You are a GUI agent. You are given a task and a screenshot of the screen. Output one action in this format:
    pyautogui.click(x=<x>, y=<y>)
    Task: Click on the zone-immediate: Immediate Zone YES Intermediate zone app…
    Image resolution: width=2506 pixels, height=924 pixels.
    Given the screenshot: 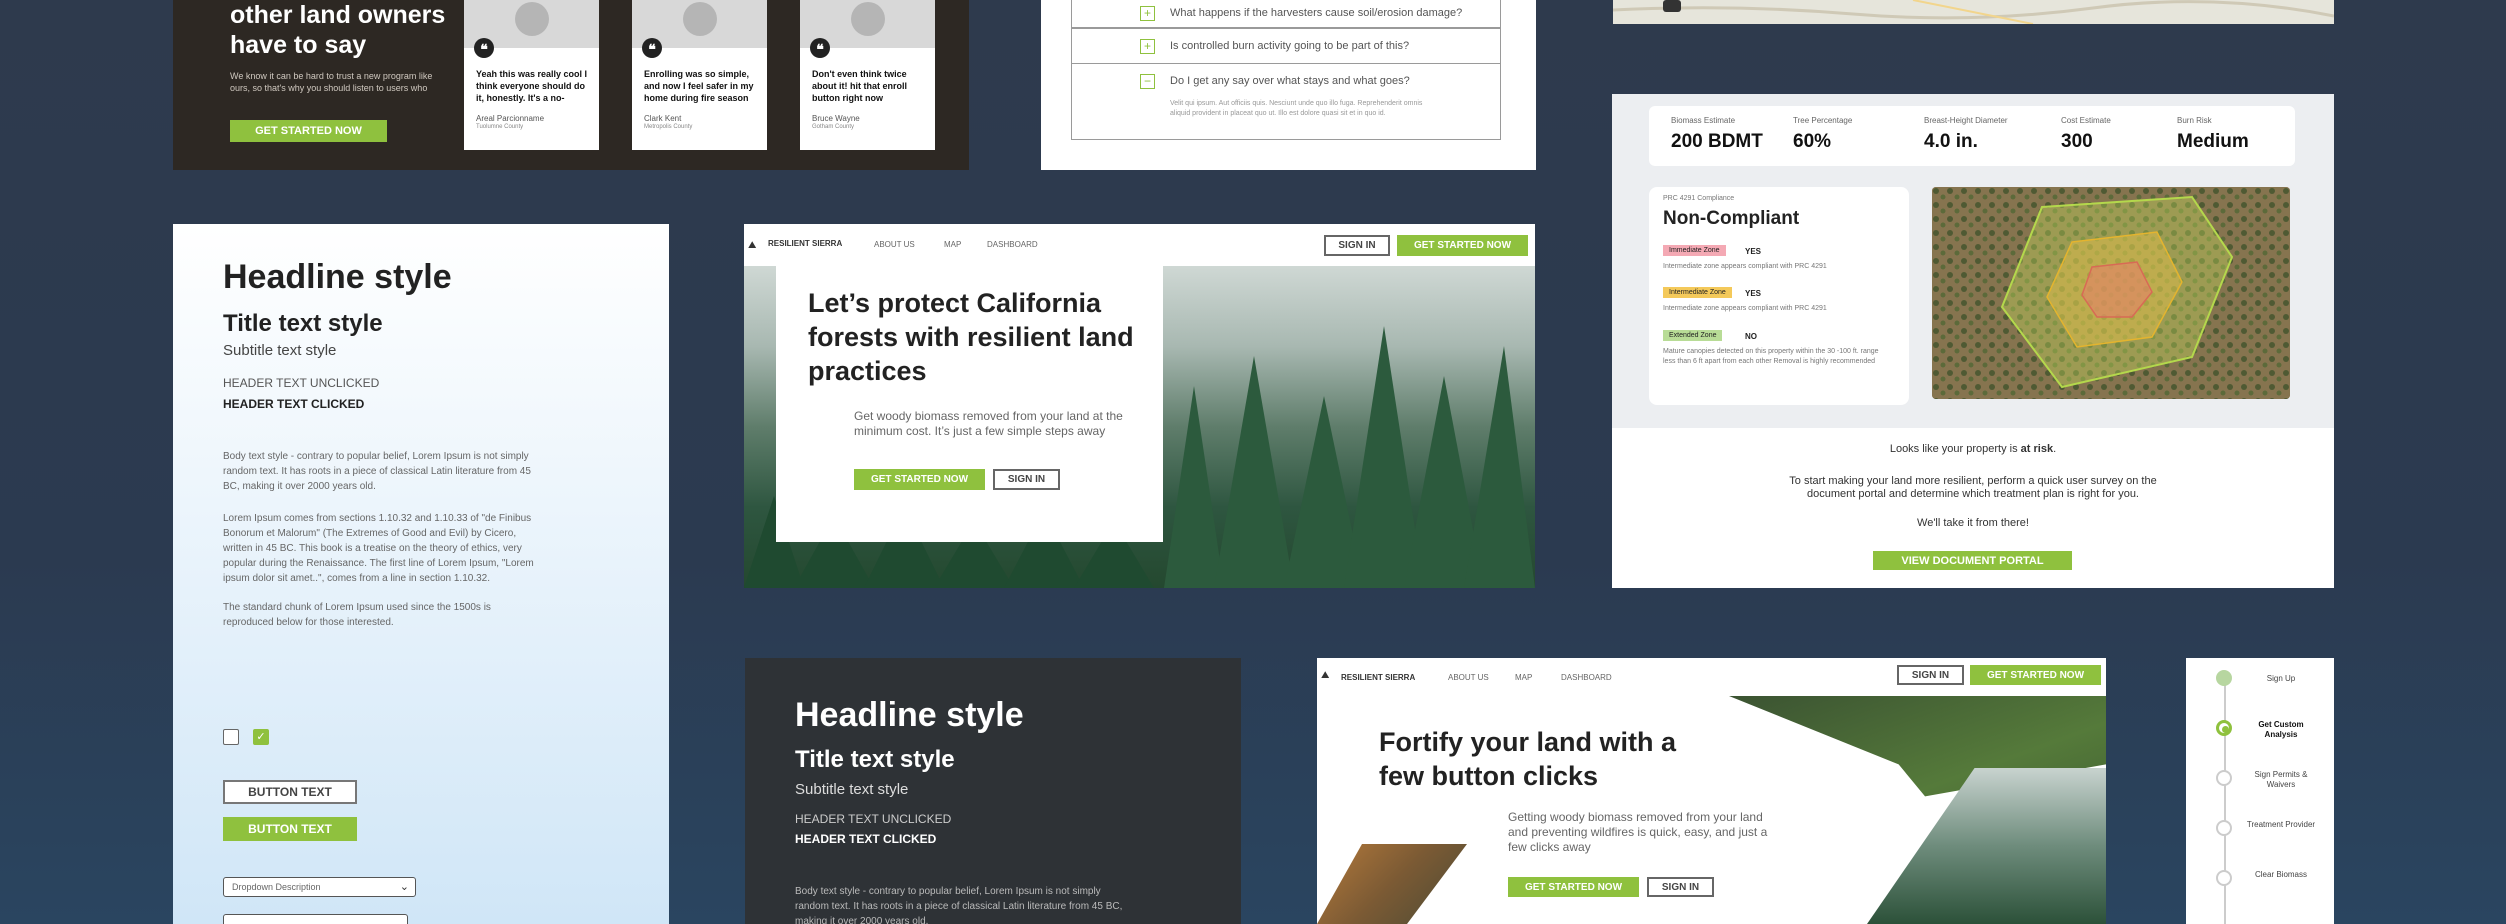 What is the action you would take?
    pyautogui.click(x=1781, y=265)
    